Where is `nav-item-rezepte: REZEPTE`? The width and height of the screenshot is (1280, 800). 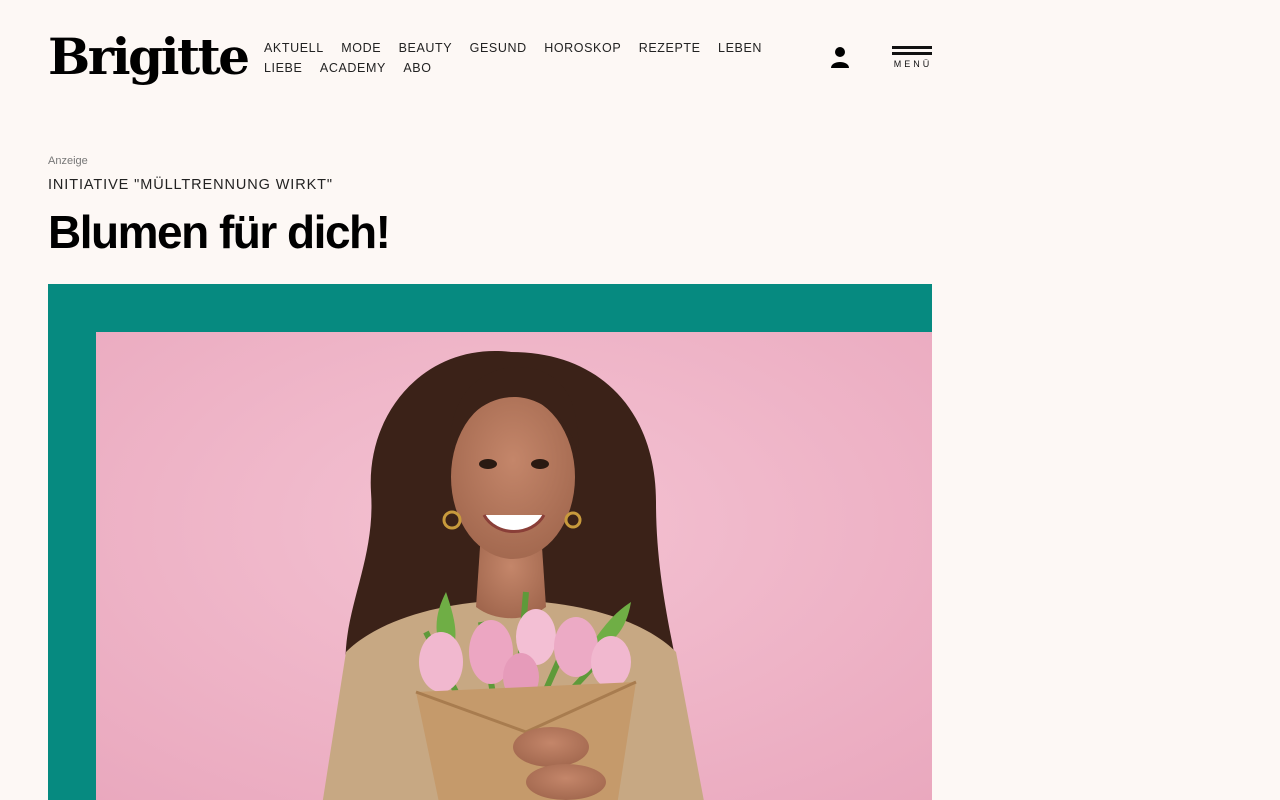
nav-item-rezepte: REZEPTE is located at coordinates (670, 48).